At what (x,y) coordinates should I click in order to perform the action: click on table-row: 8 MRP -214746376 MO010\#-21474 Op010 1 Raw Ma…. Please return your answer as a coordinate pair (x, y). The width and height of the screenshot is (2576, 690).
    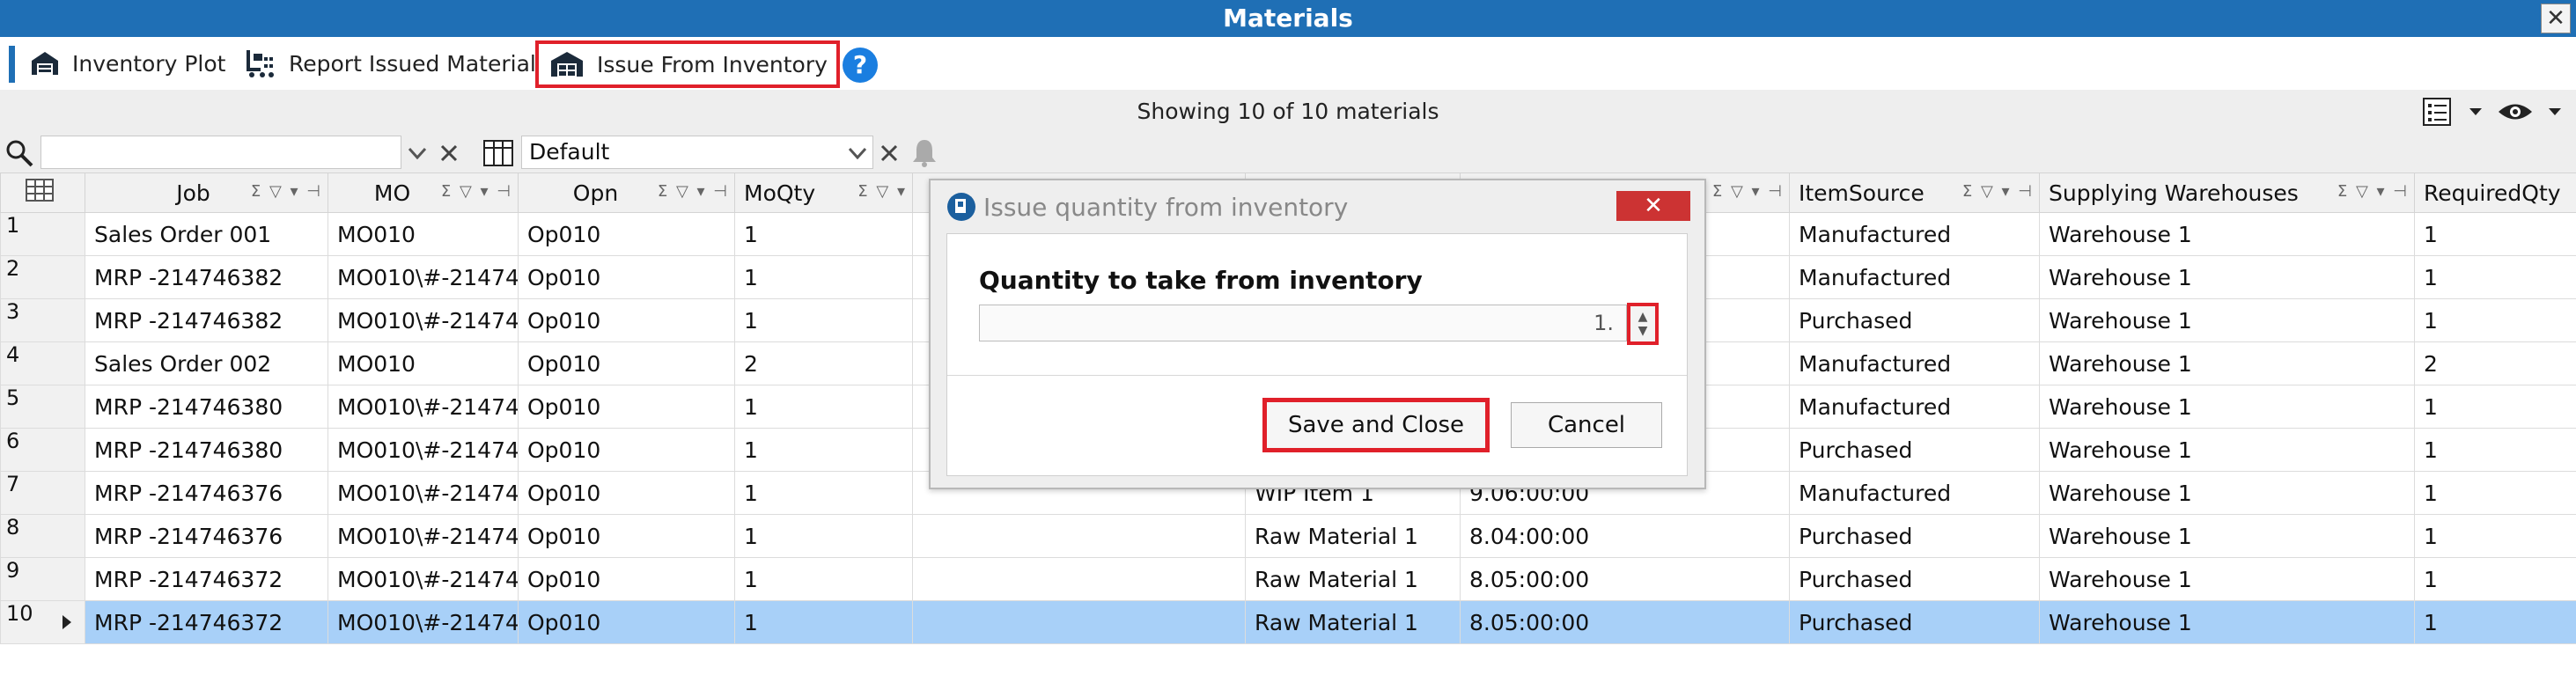
    Looking at the image, I should click on (1288, 536).